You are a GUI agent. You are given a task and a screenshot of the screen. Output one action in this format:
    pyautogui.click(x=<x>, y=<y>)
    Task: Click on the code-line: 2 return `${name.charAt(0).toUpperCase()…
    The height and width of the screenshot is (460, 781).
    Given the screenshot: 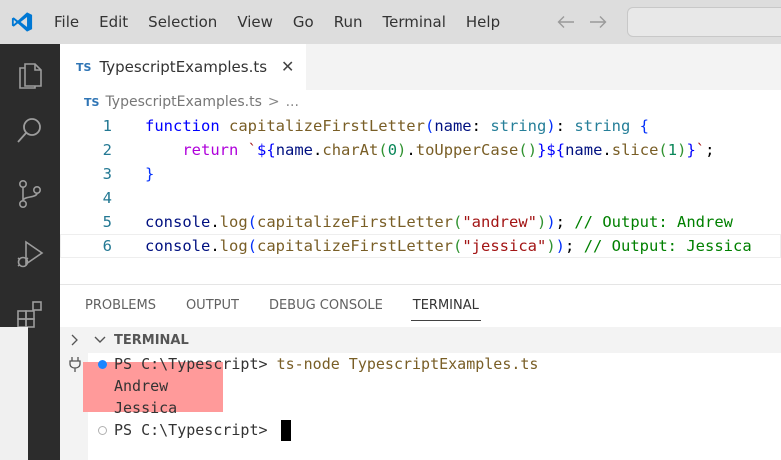 What is the action you would take?
    pyautogui.click(x=420, y=150)
    